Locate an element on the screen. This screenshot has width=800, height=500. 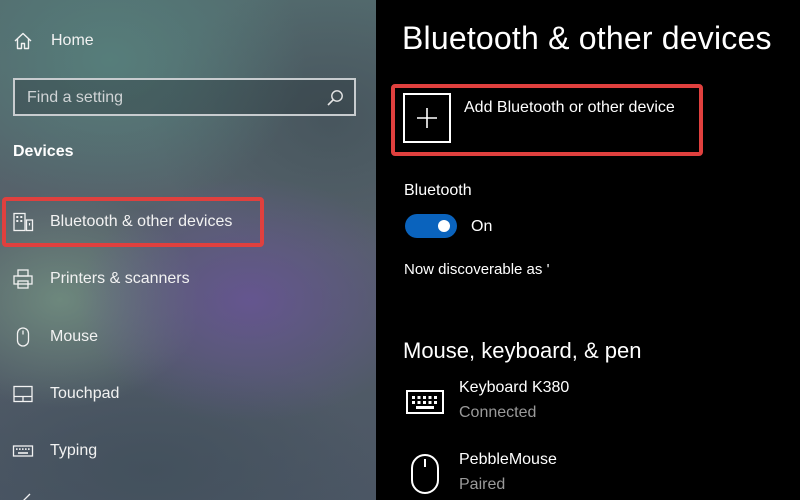
sidebar-item-typing: Typing is located at coordinates (188, 451).